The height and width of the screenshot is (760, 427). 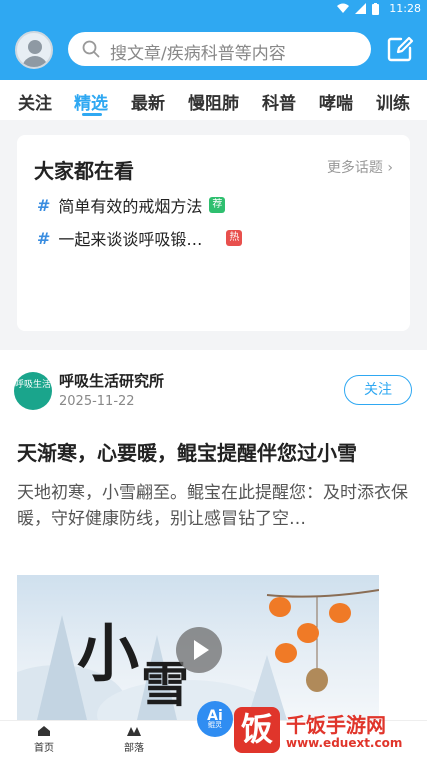 What do you see at coordinates (198, 54) in the screenshot?
I see `search-placeholder: 搜文章/疾病科普等内容` at bounding box center [198, 54].